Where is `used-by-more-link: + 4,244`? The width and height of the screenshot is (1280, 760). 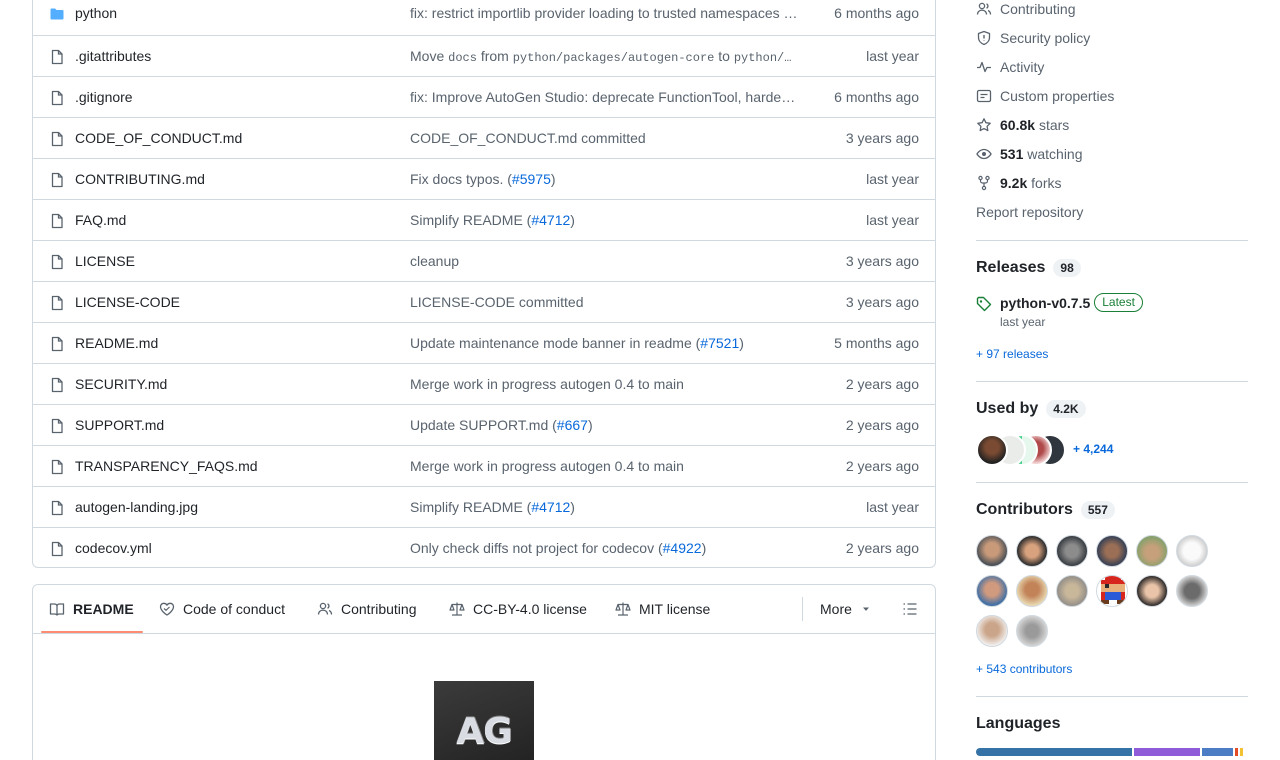 used-by-more-link: + 4,244 is located at coordinates (1093, 449).